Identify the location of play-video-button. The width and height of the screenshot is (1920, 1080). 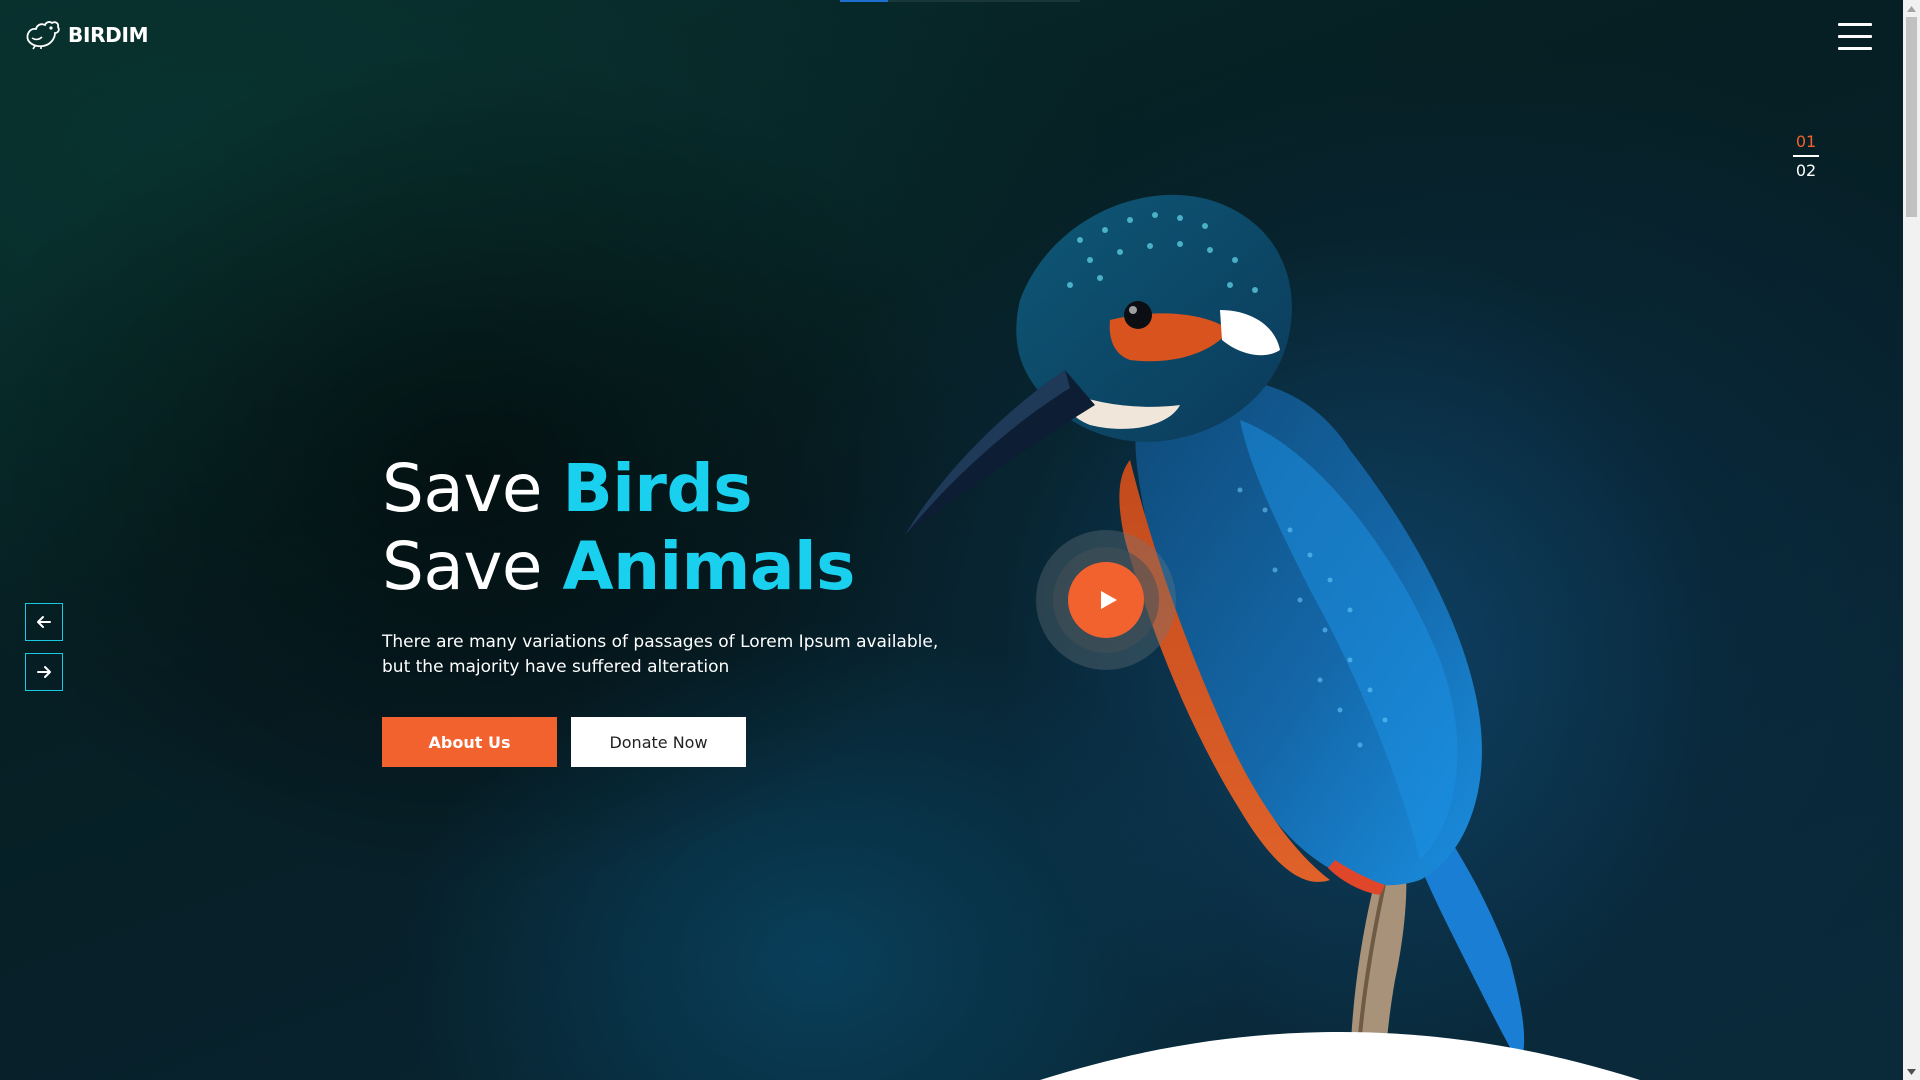
(1106, 600).